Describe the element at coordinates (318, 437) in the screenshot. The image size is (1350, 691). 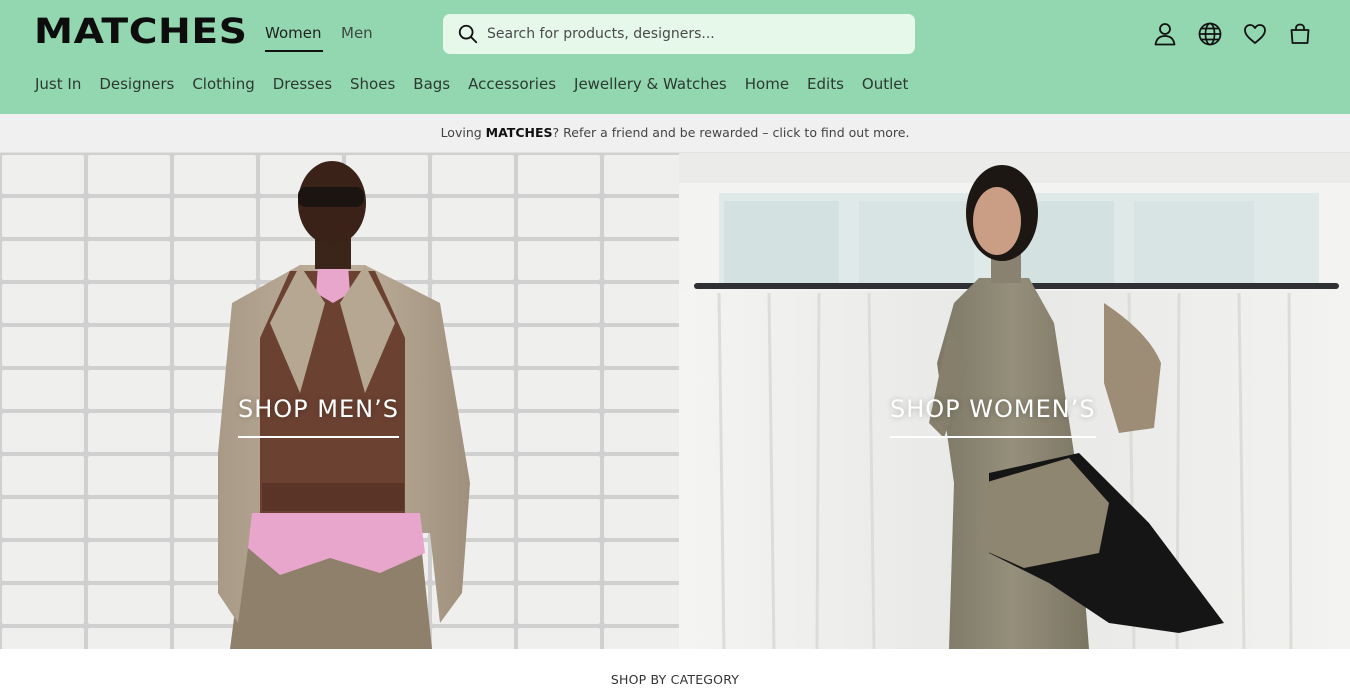
I see `shop-mens-underline` at that location.